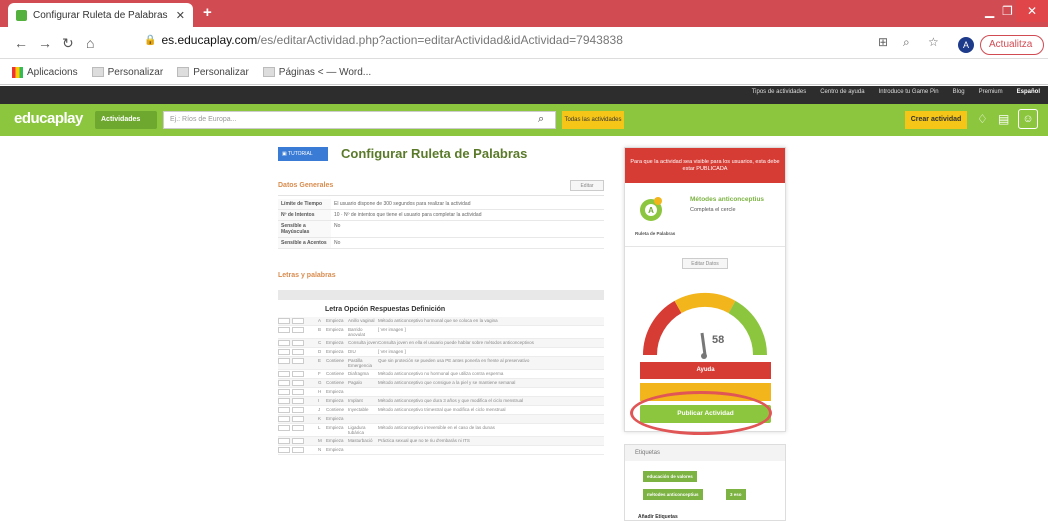  I want to click on link-game-pin: Introduce tu Game Pin, so click(909, 92).